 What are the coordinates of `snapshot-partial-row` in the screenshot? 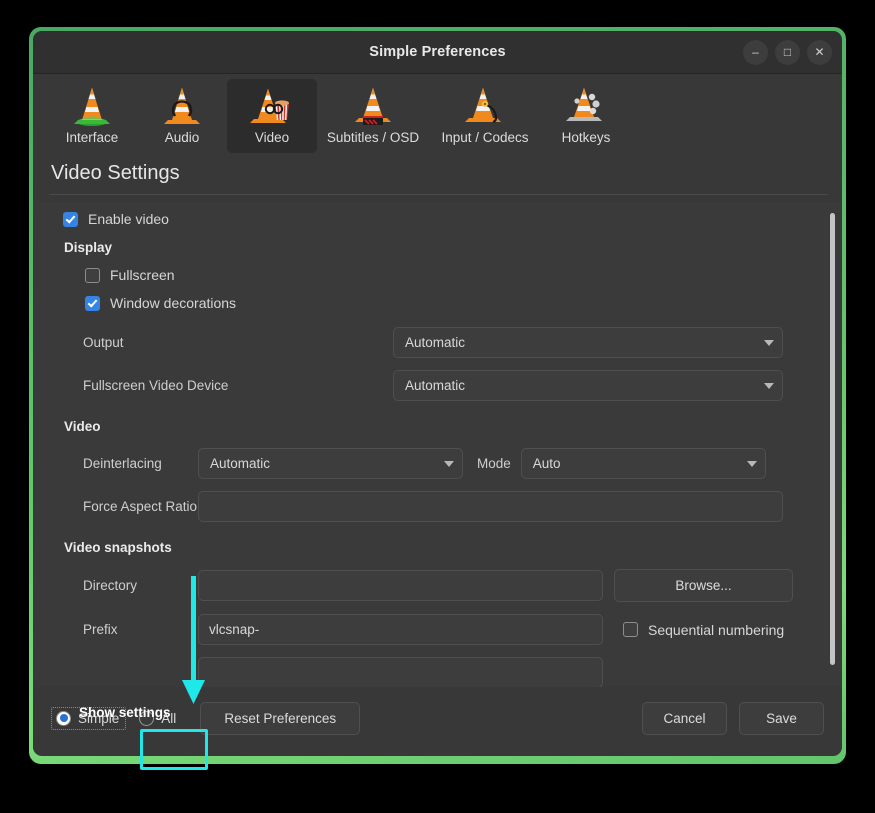 It's located at (437, 672).